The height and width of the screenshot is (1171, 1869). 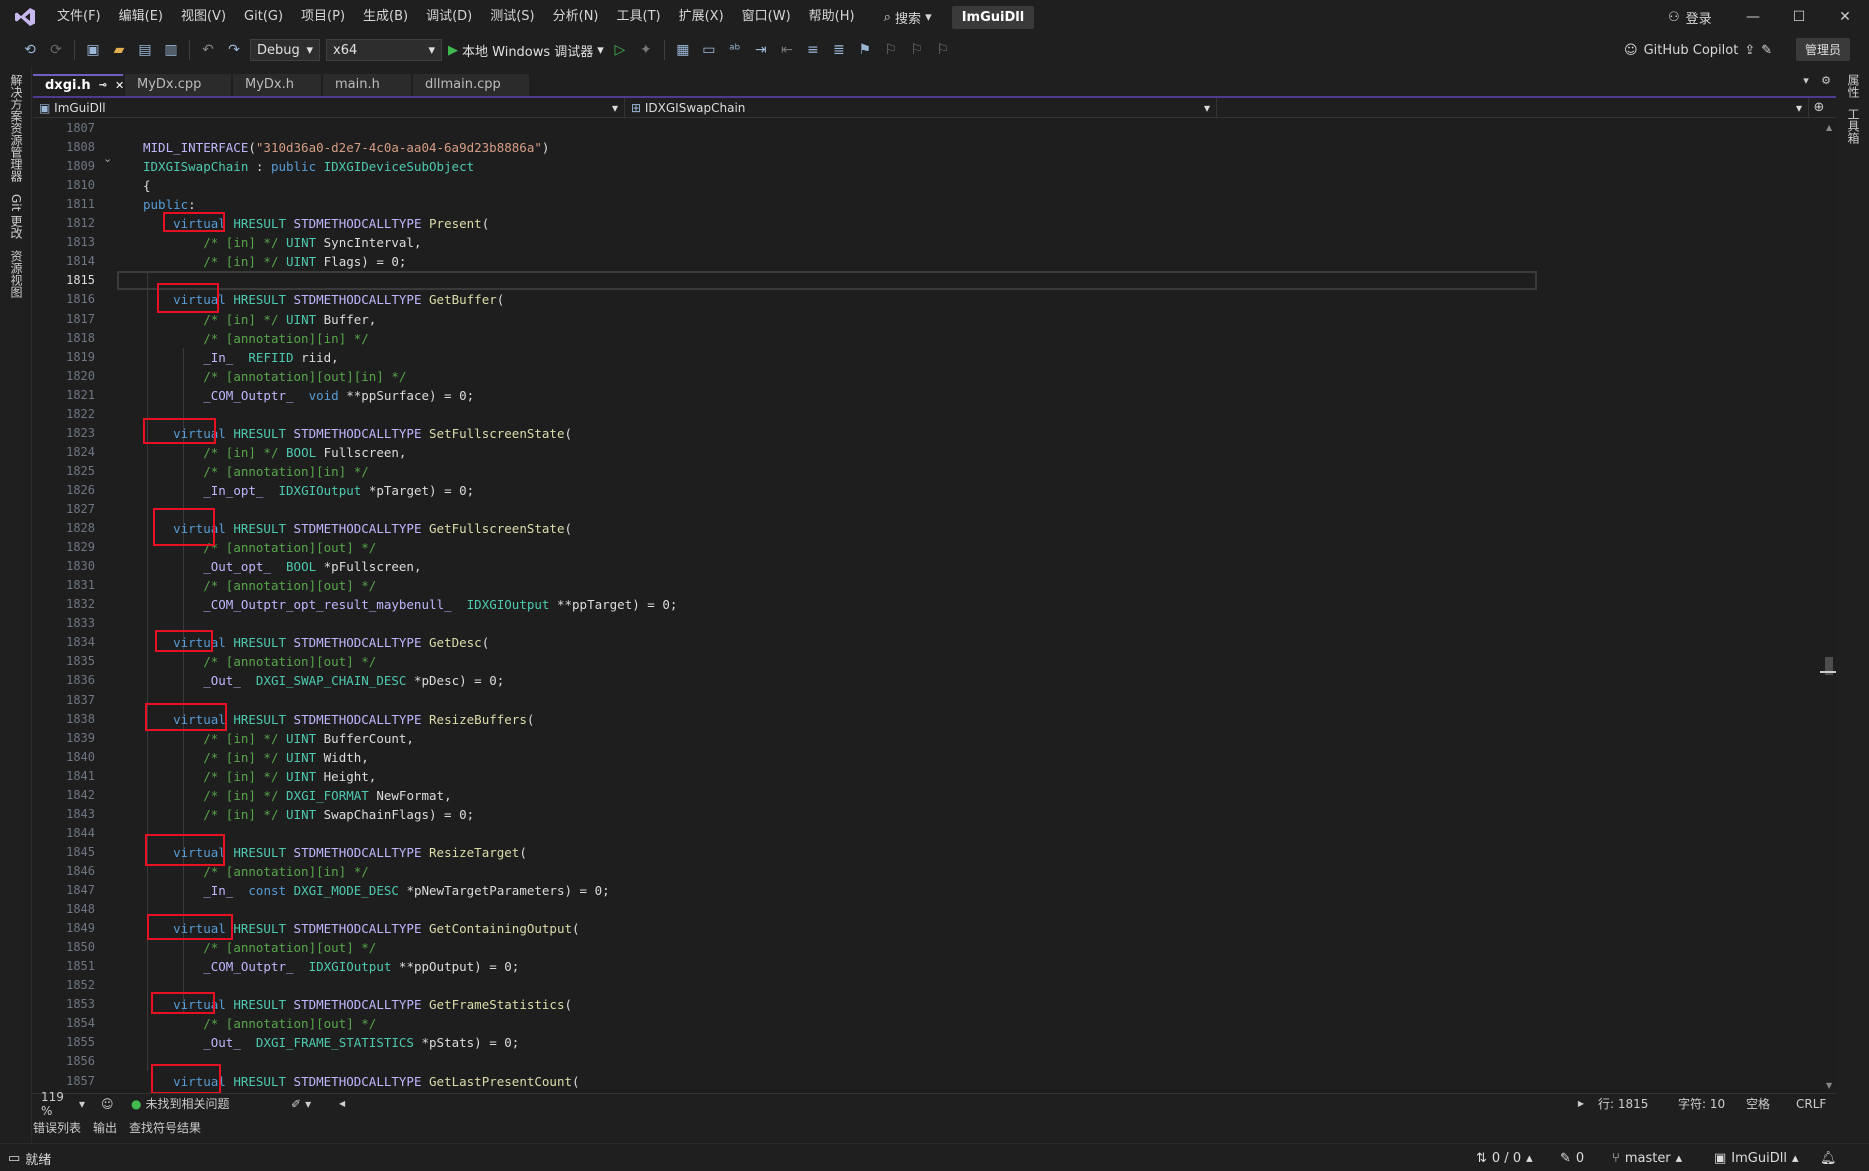 What do you see at coordinates (57, 1127) in the screenshot?
I see `tab-error-list: 错误列表` at bounding box center [57, 1127].